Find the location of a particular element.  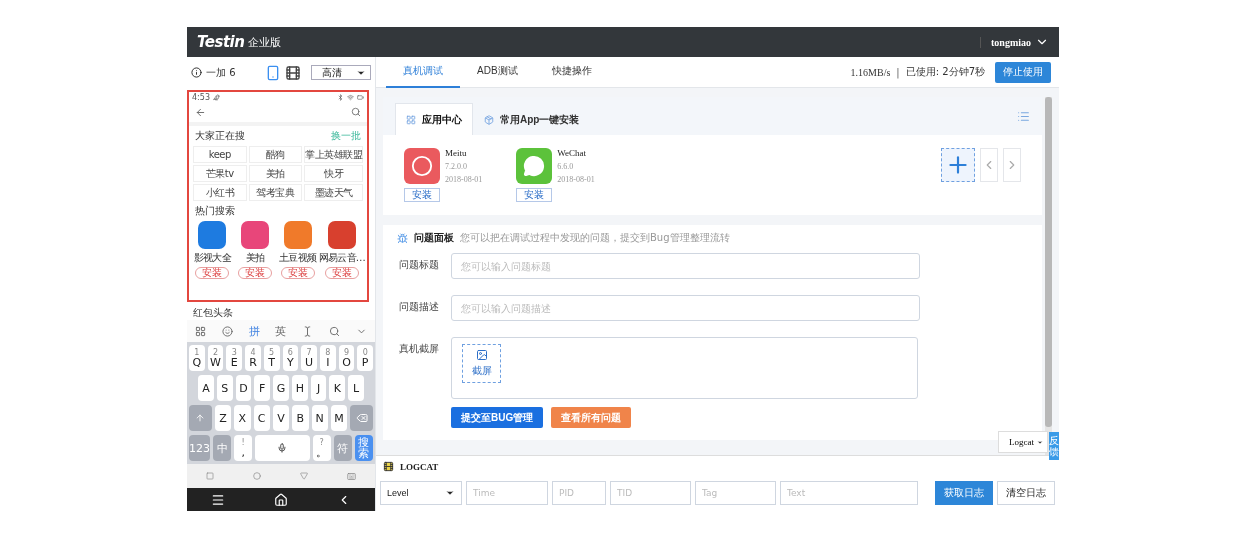

key: A is located at coordinates (206, 388).